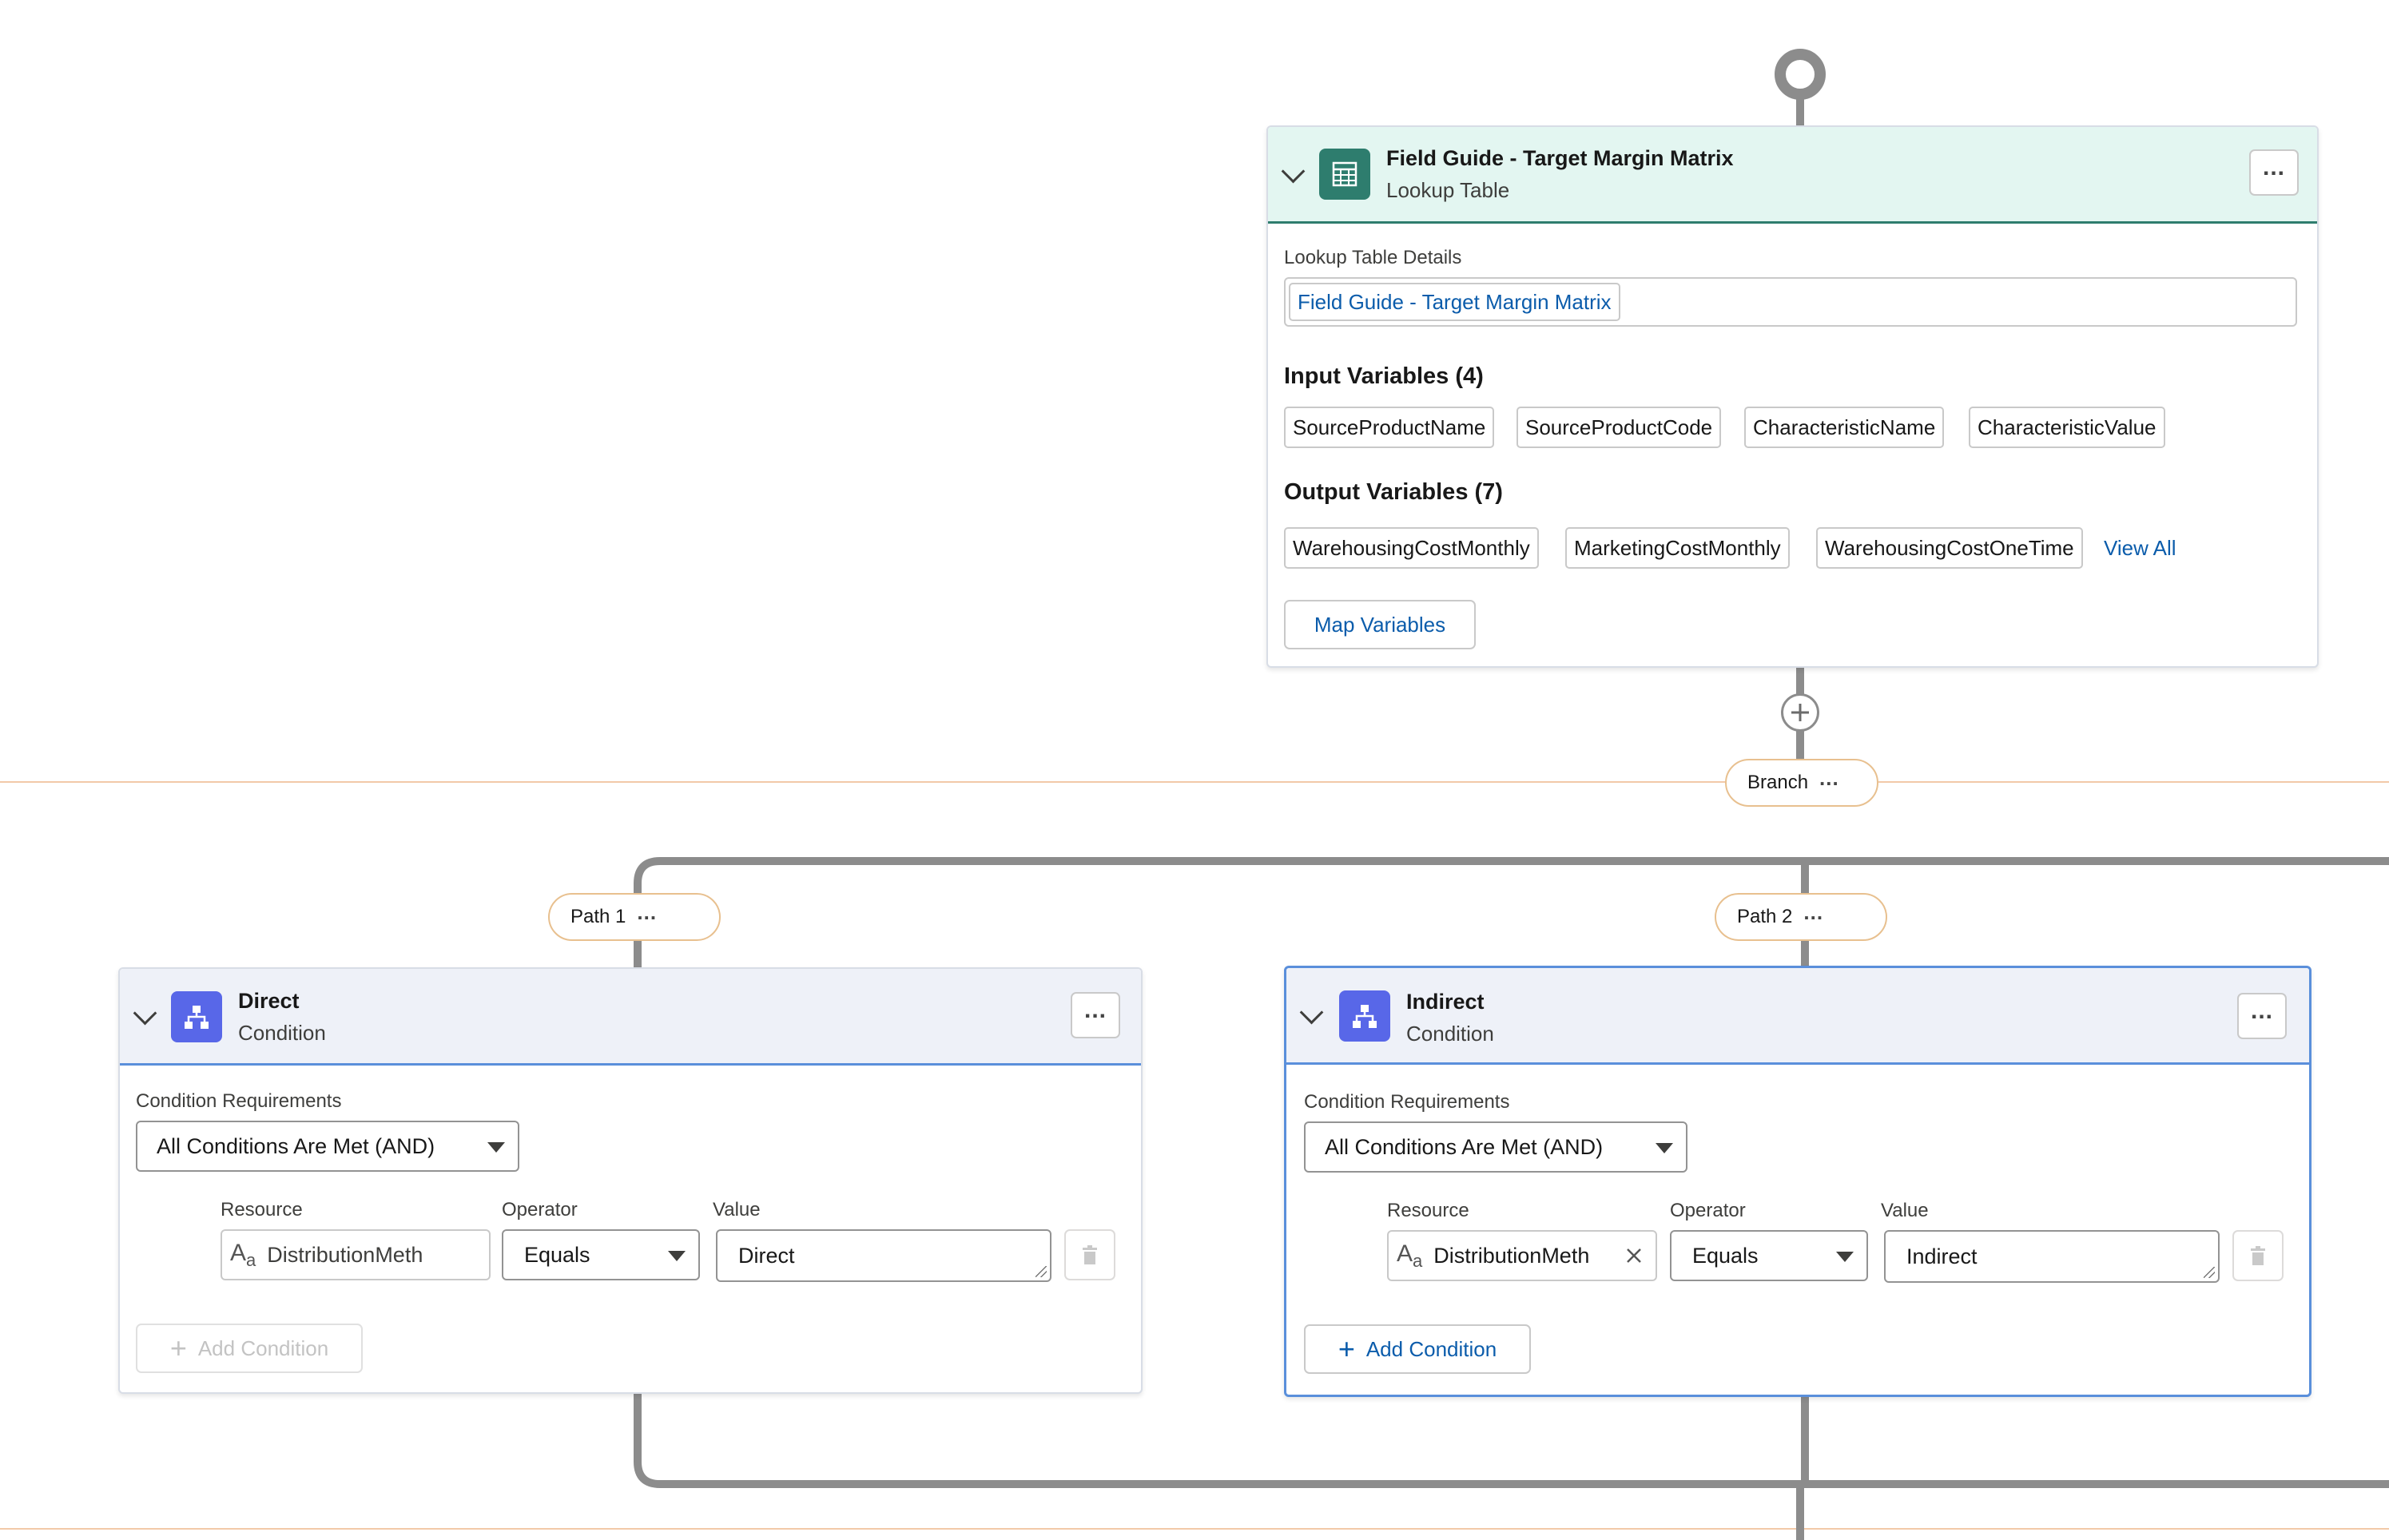  What do you see at coordinates (1942, 1256) in the screenshot?
I see `value-text: Indirect` at bounding box center [1942, 1256].